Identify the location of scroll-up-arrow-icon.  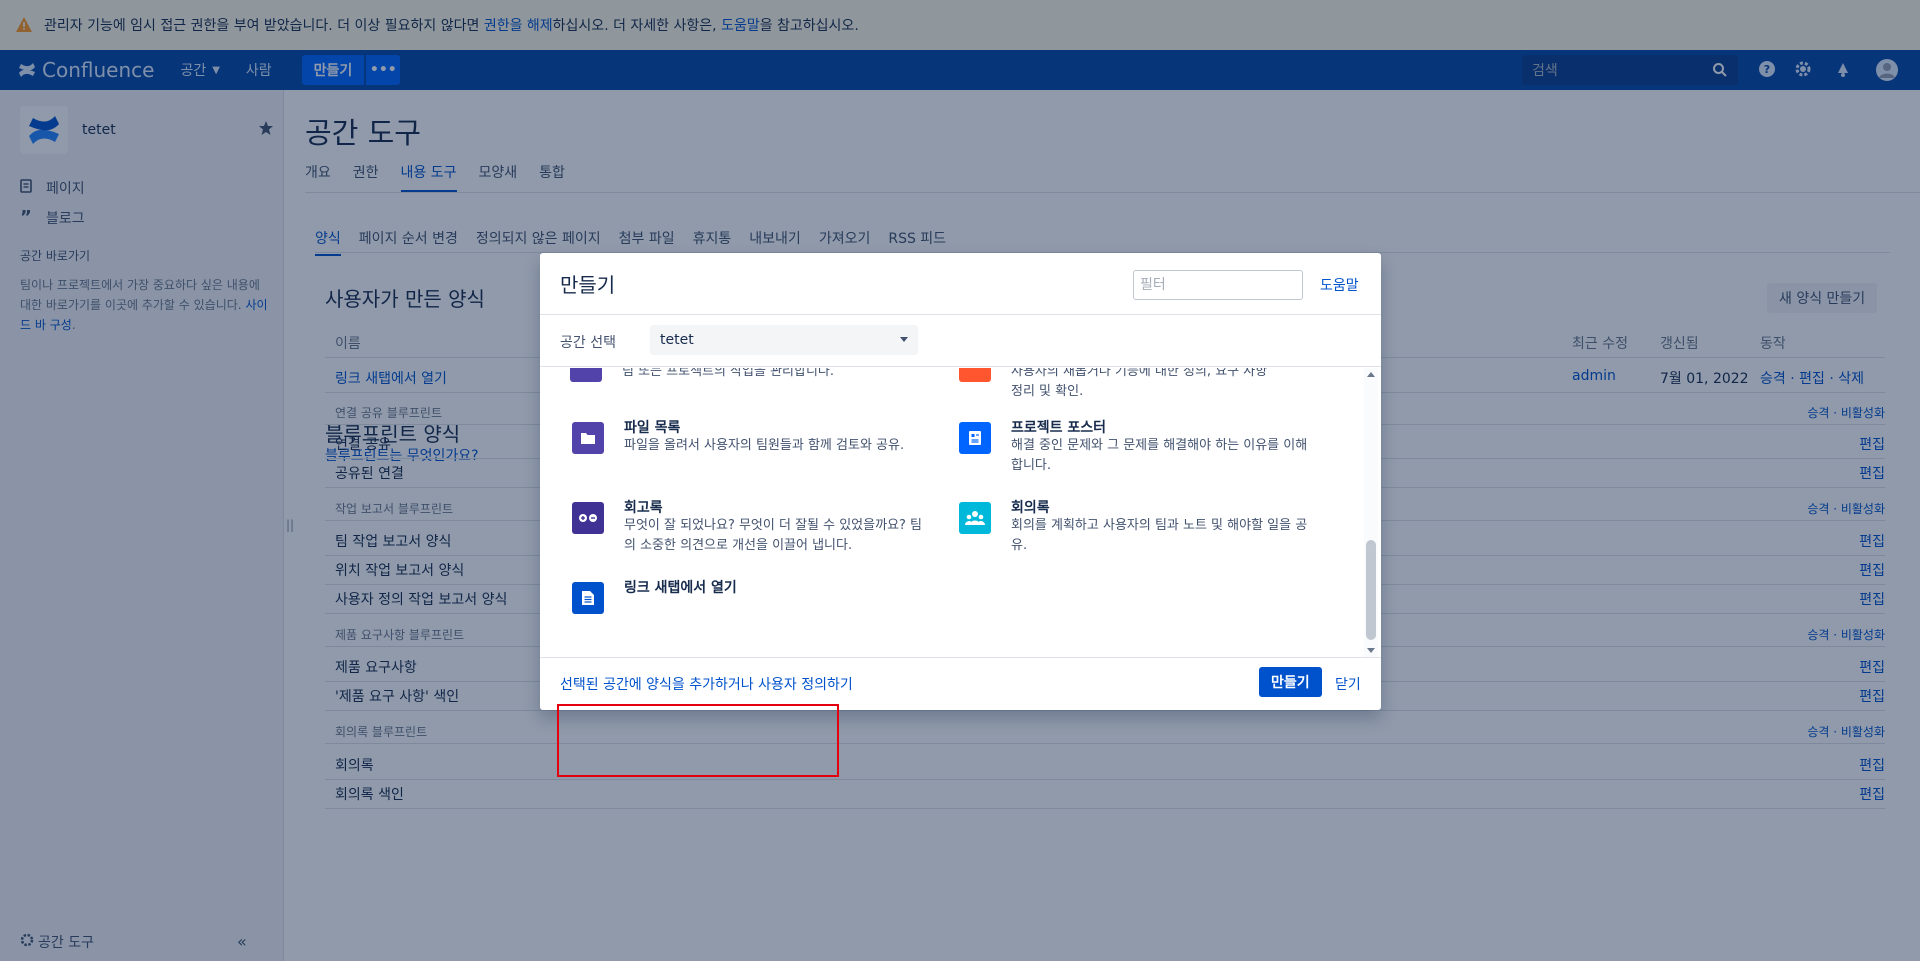
(1371, 374).